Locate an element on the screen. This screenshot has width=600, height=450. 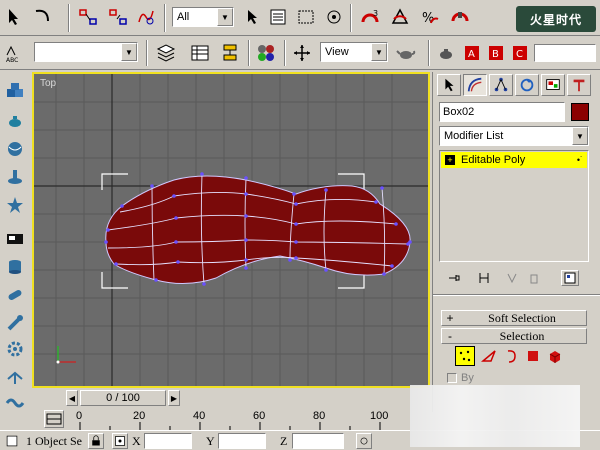
modifier-stack: + Editable Poly •˙ is located at coordinates (514, 206).